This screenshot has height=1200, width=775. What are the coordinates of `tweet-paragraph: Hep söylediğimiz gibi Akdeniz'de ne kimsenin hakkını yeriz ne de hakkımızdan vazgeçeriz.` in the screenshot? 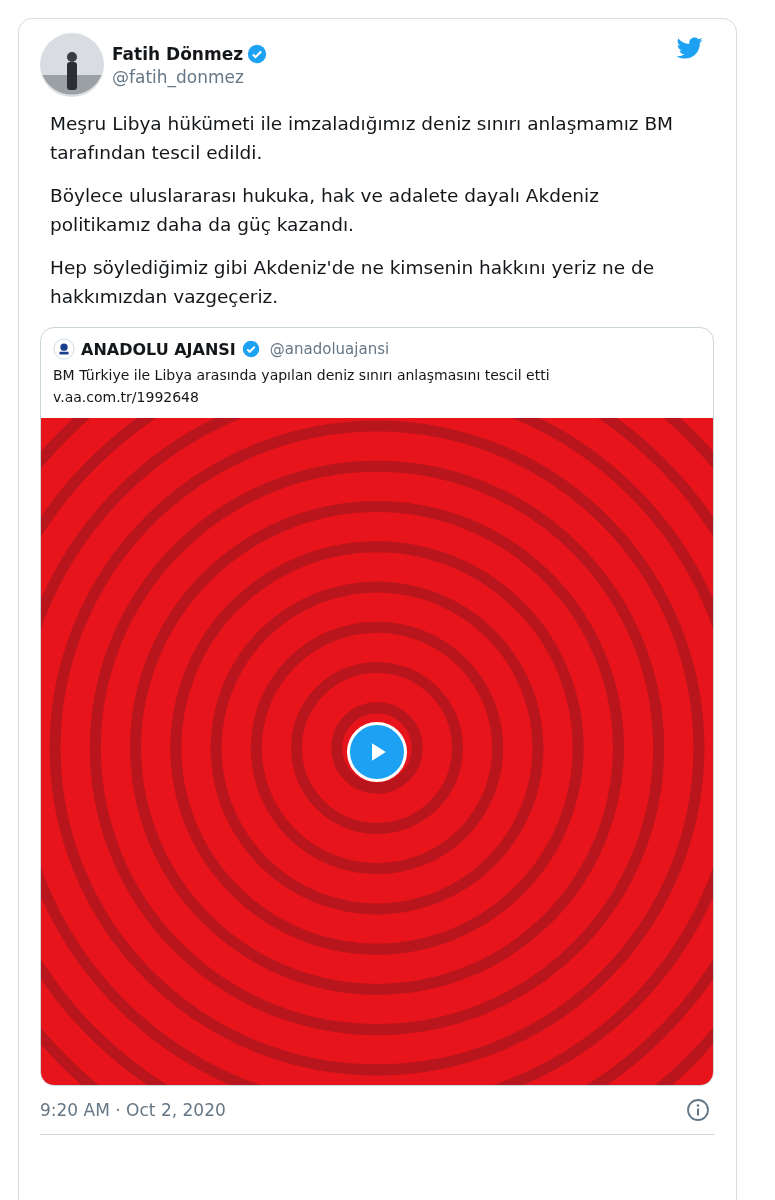 It's located at (353, 282).